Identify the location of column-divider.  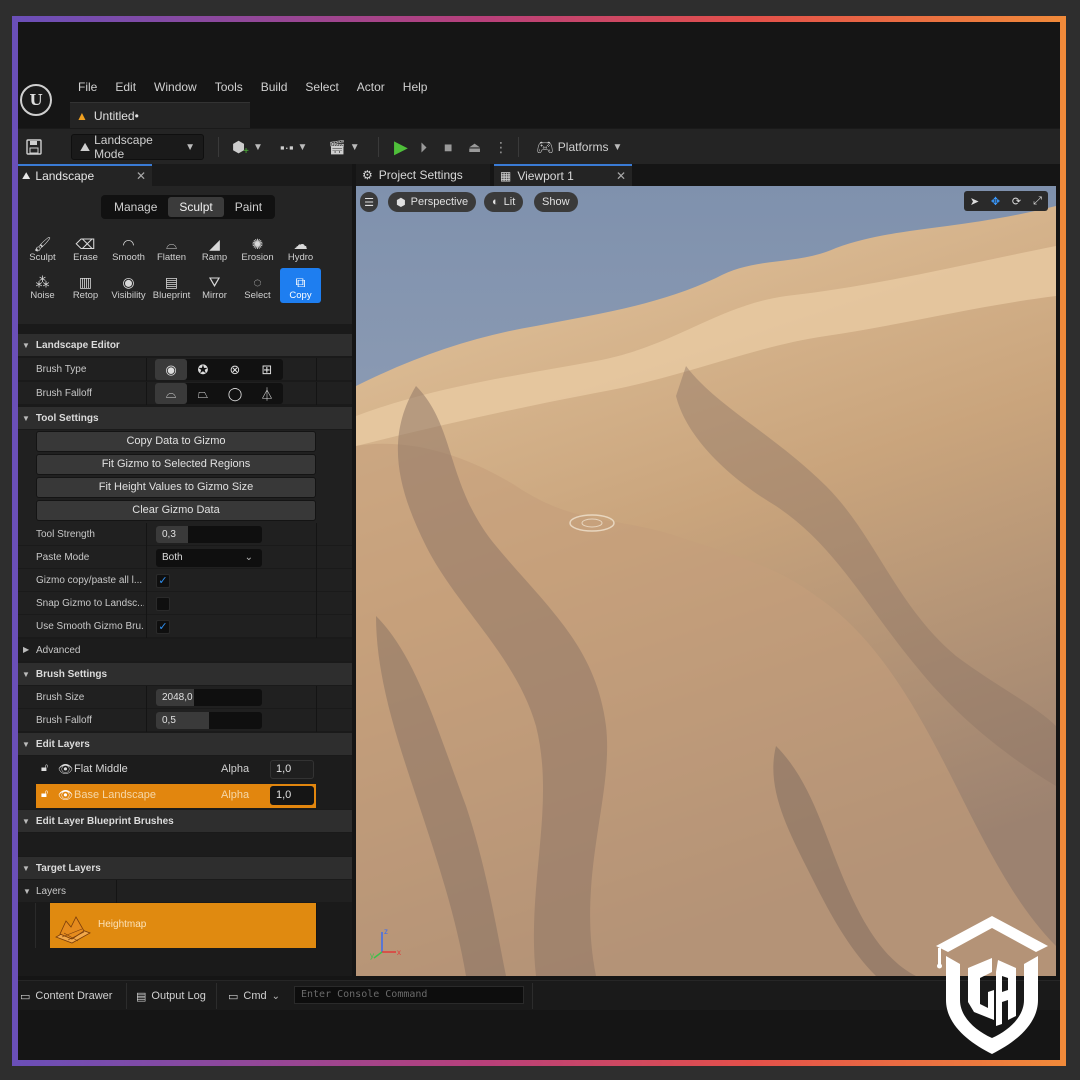
(316, 720).